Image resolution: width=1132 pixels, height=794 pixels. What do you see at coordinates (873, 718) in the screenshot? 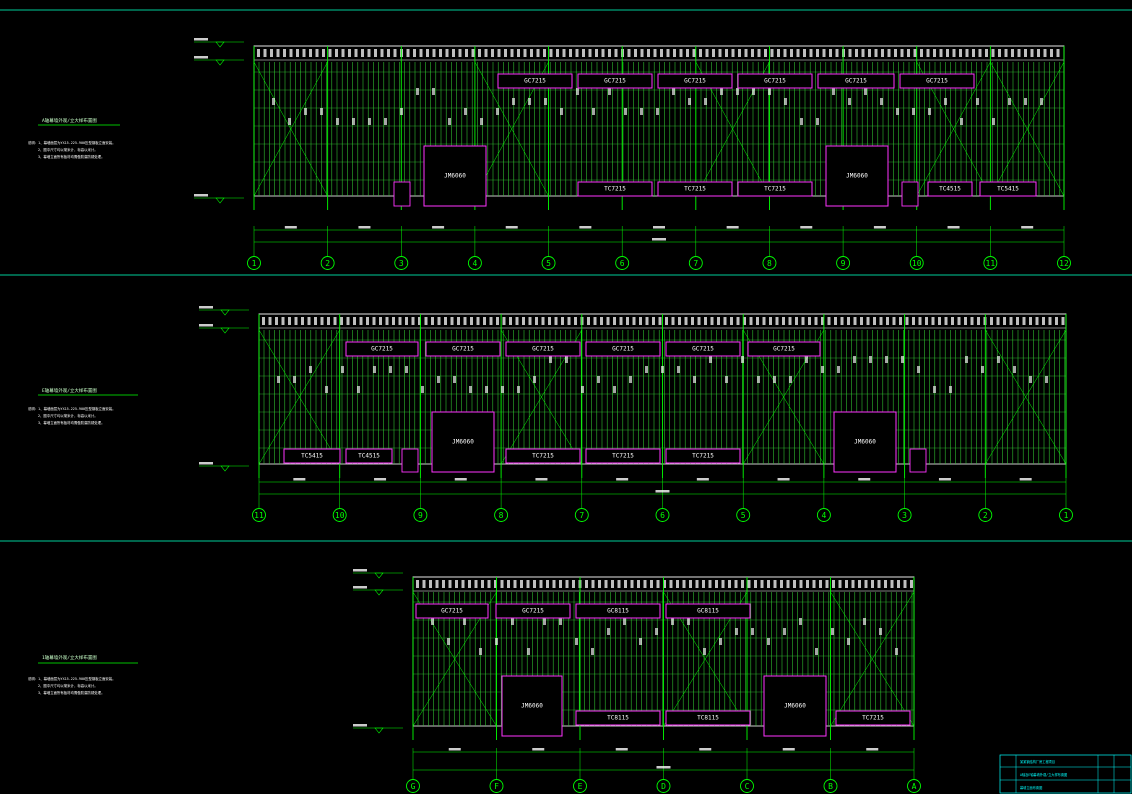
I see `window-bottom-label: TC7215` at bounding box center [873, 718].